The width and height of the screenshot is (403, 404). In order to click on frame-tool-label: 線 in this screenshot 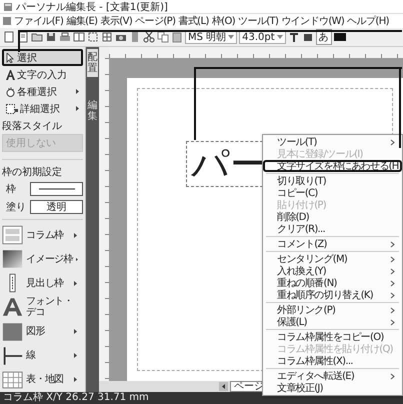, I will do `click(48, 356)`.